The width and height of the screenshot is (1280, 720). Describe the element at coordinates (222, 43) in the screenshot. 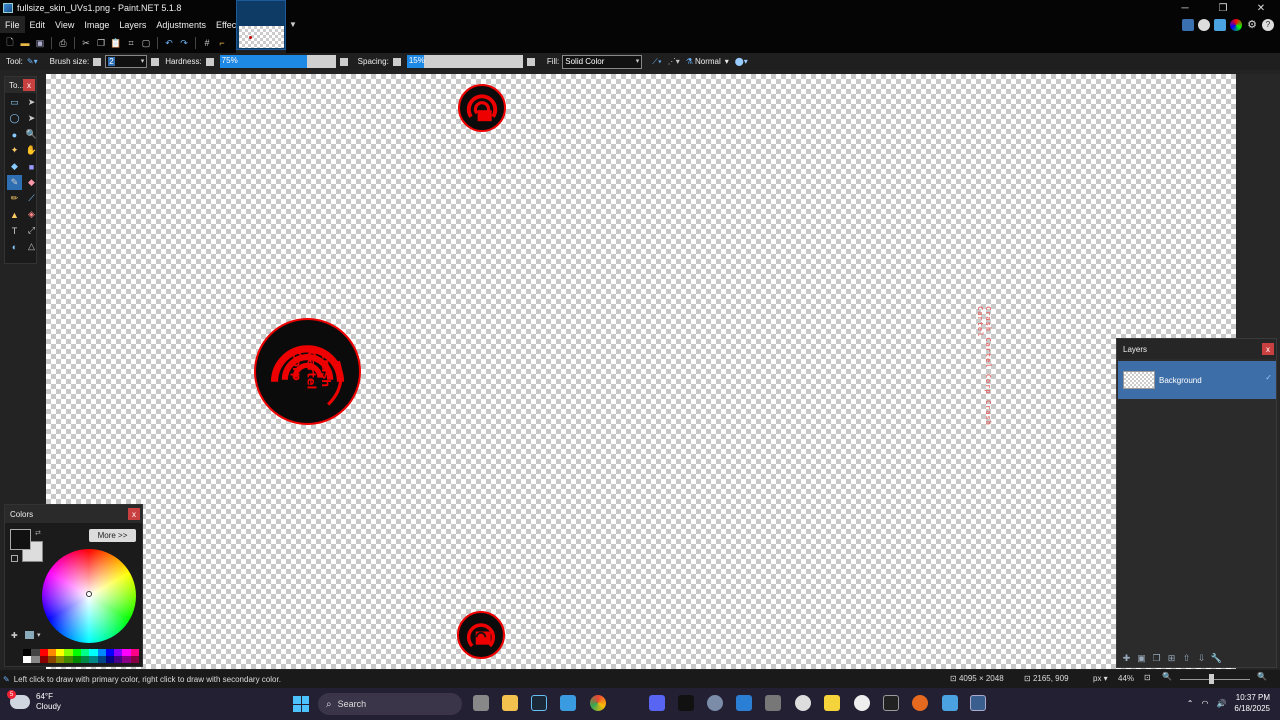

I see `ruler-icon: ⌐` at that location.